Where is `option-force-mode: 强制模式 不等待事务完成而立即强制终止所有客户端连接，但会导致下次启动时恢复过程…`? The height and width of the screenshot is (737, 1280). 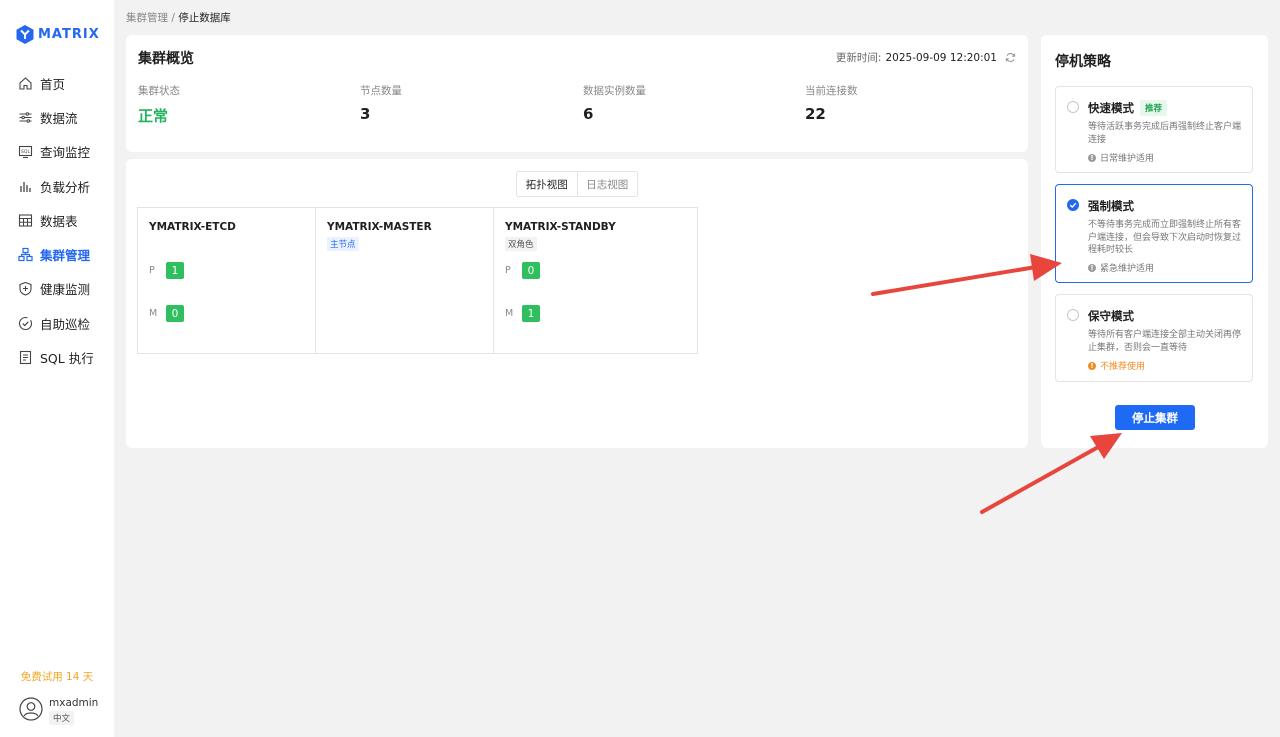 option-force-mode: 强制模式 不等待事务完成而立即强制终止所有客户端连接，但会导致下次启动时恢复过程… is located at coordinates (1154, 233).